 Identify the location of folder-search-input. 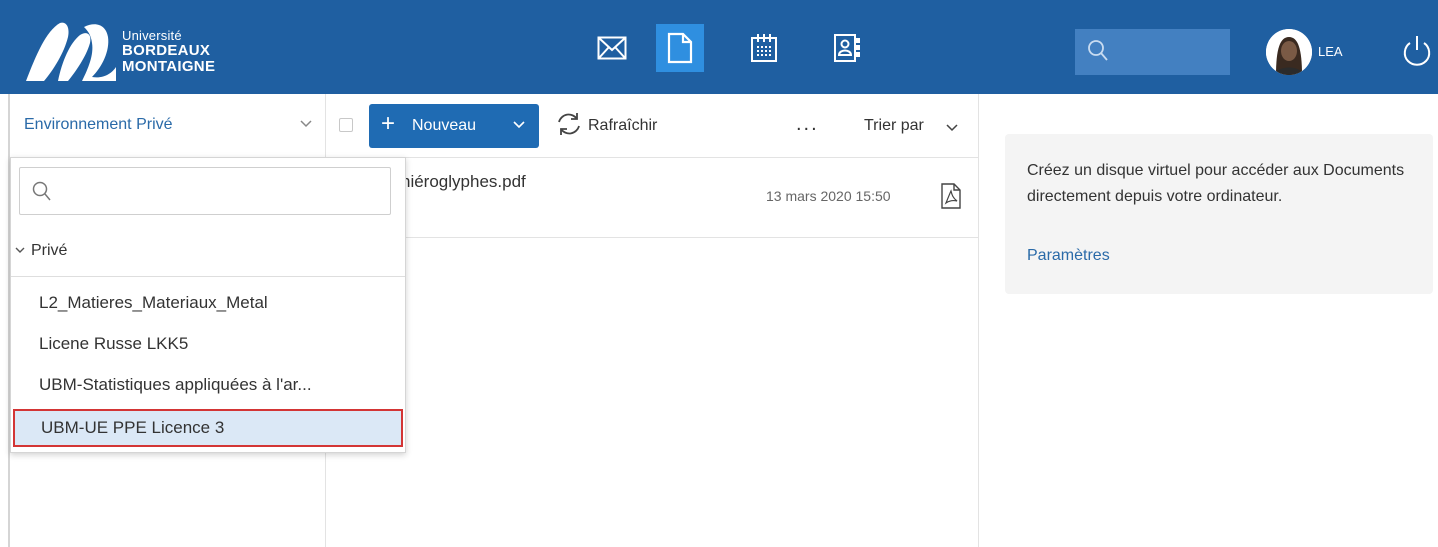
(205, 191).